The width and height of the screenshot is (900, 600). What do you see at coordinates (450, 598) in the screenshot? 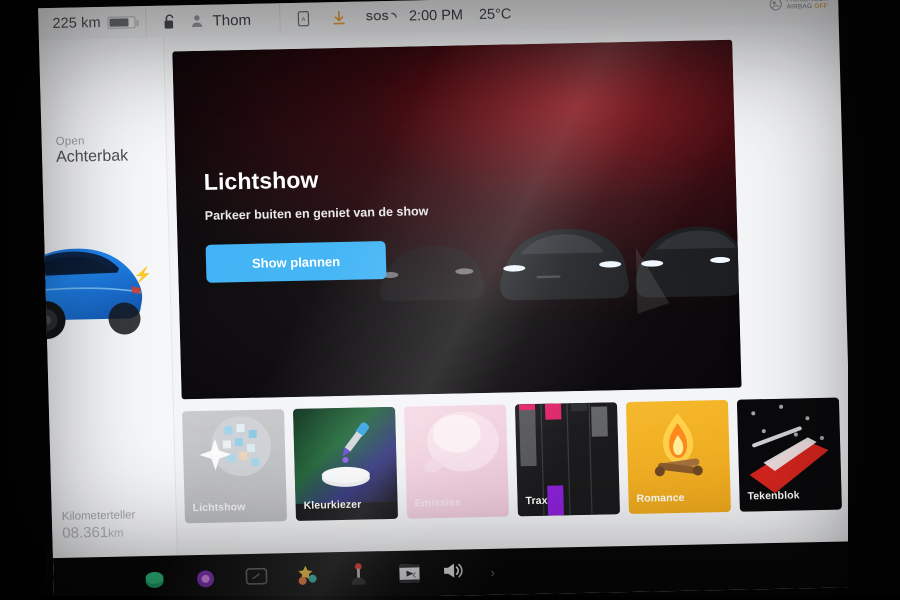
I see `screen-bezel-bottom` at bounding box center [450, 598].